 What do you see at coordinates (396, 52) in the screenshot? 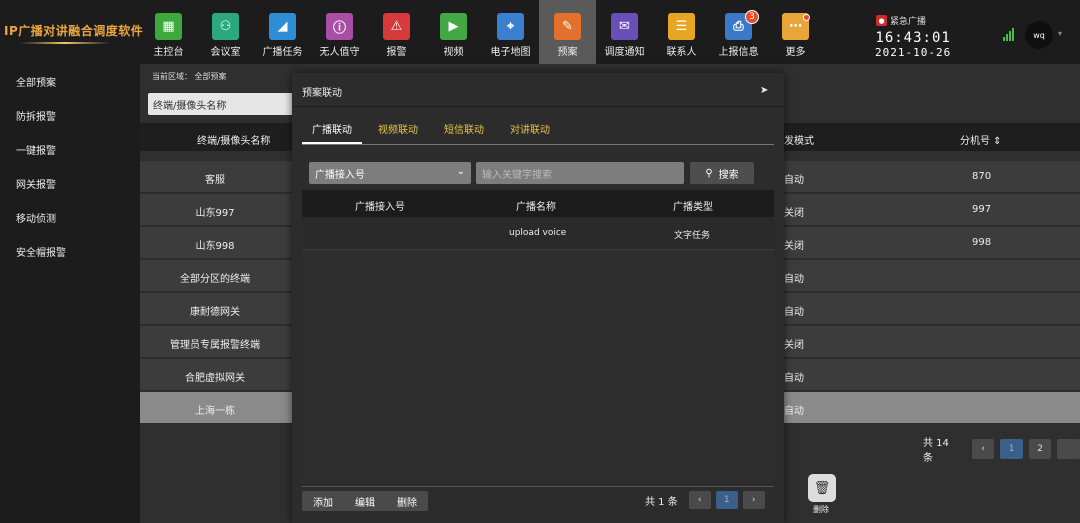
I see `nav-label: 报警` at bounding box center [396, 52].